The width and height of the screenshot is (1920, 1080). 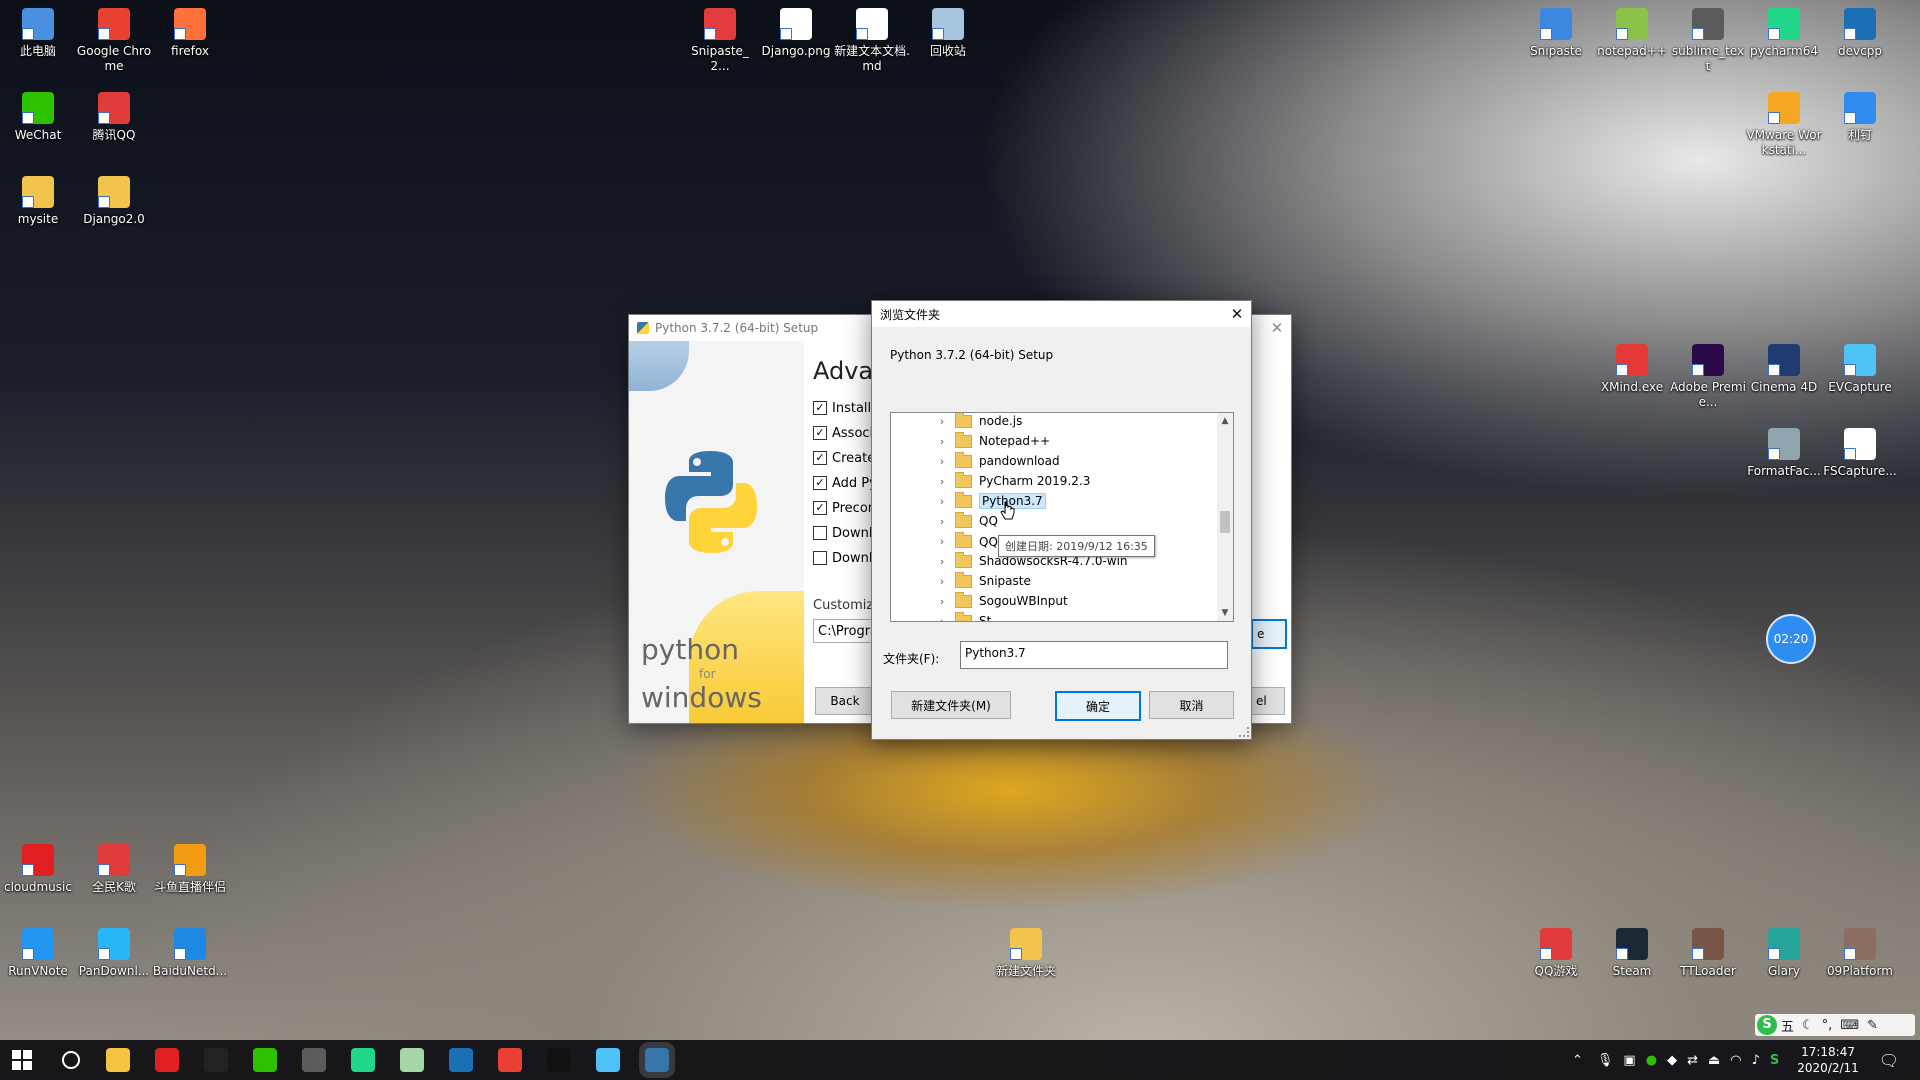 What do you see at coordinates (1225, 421) in the screenshot?
I see `scroll-up-icon: ▲` at bounding box center [1225, 421].